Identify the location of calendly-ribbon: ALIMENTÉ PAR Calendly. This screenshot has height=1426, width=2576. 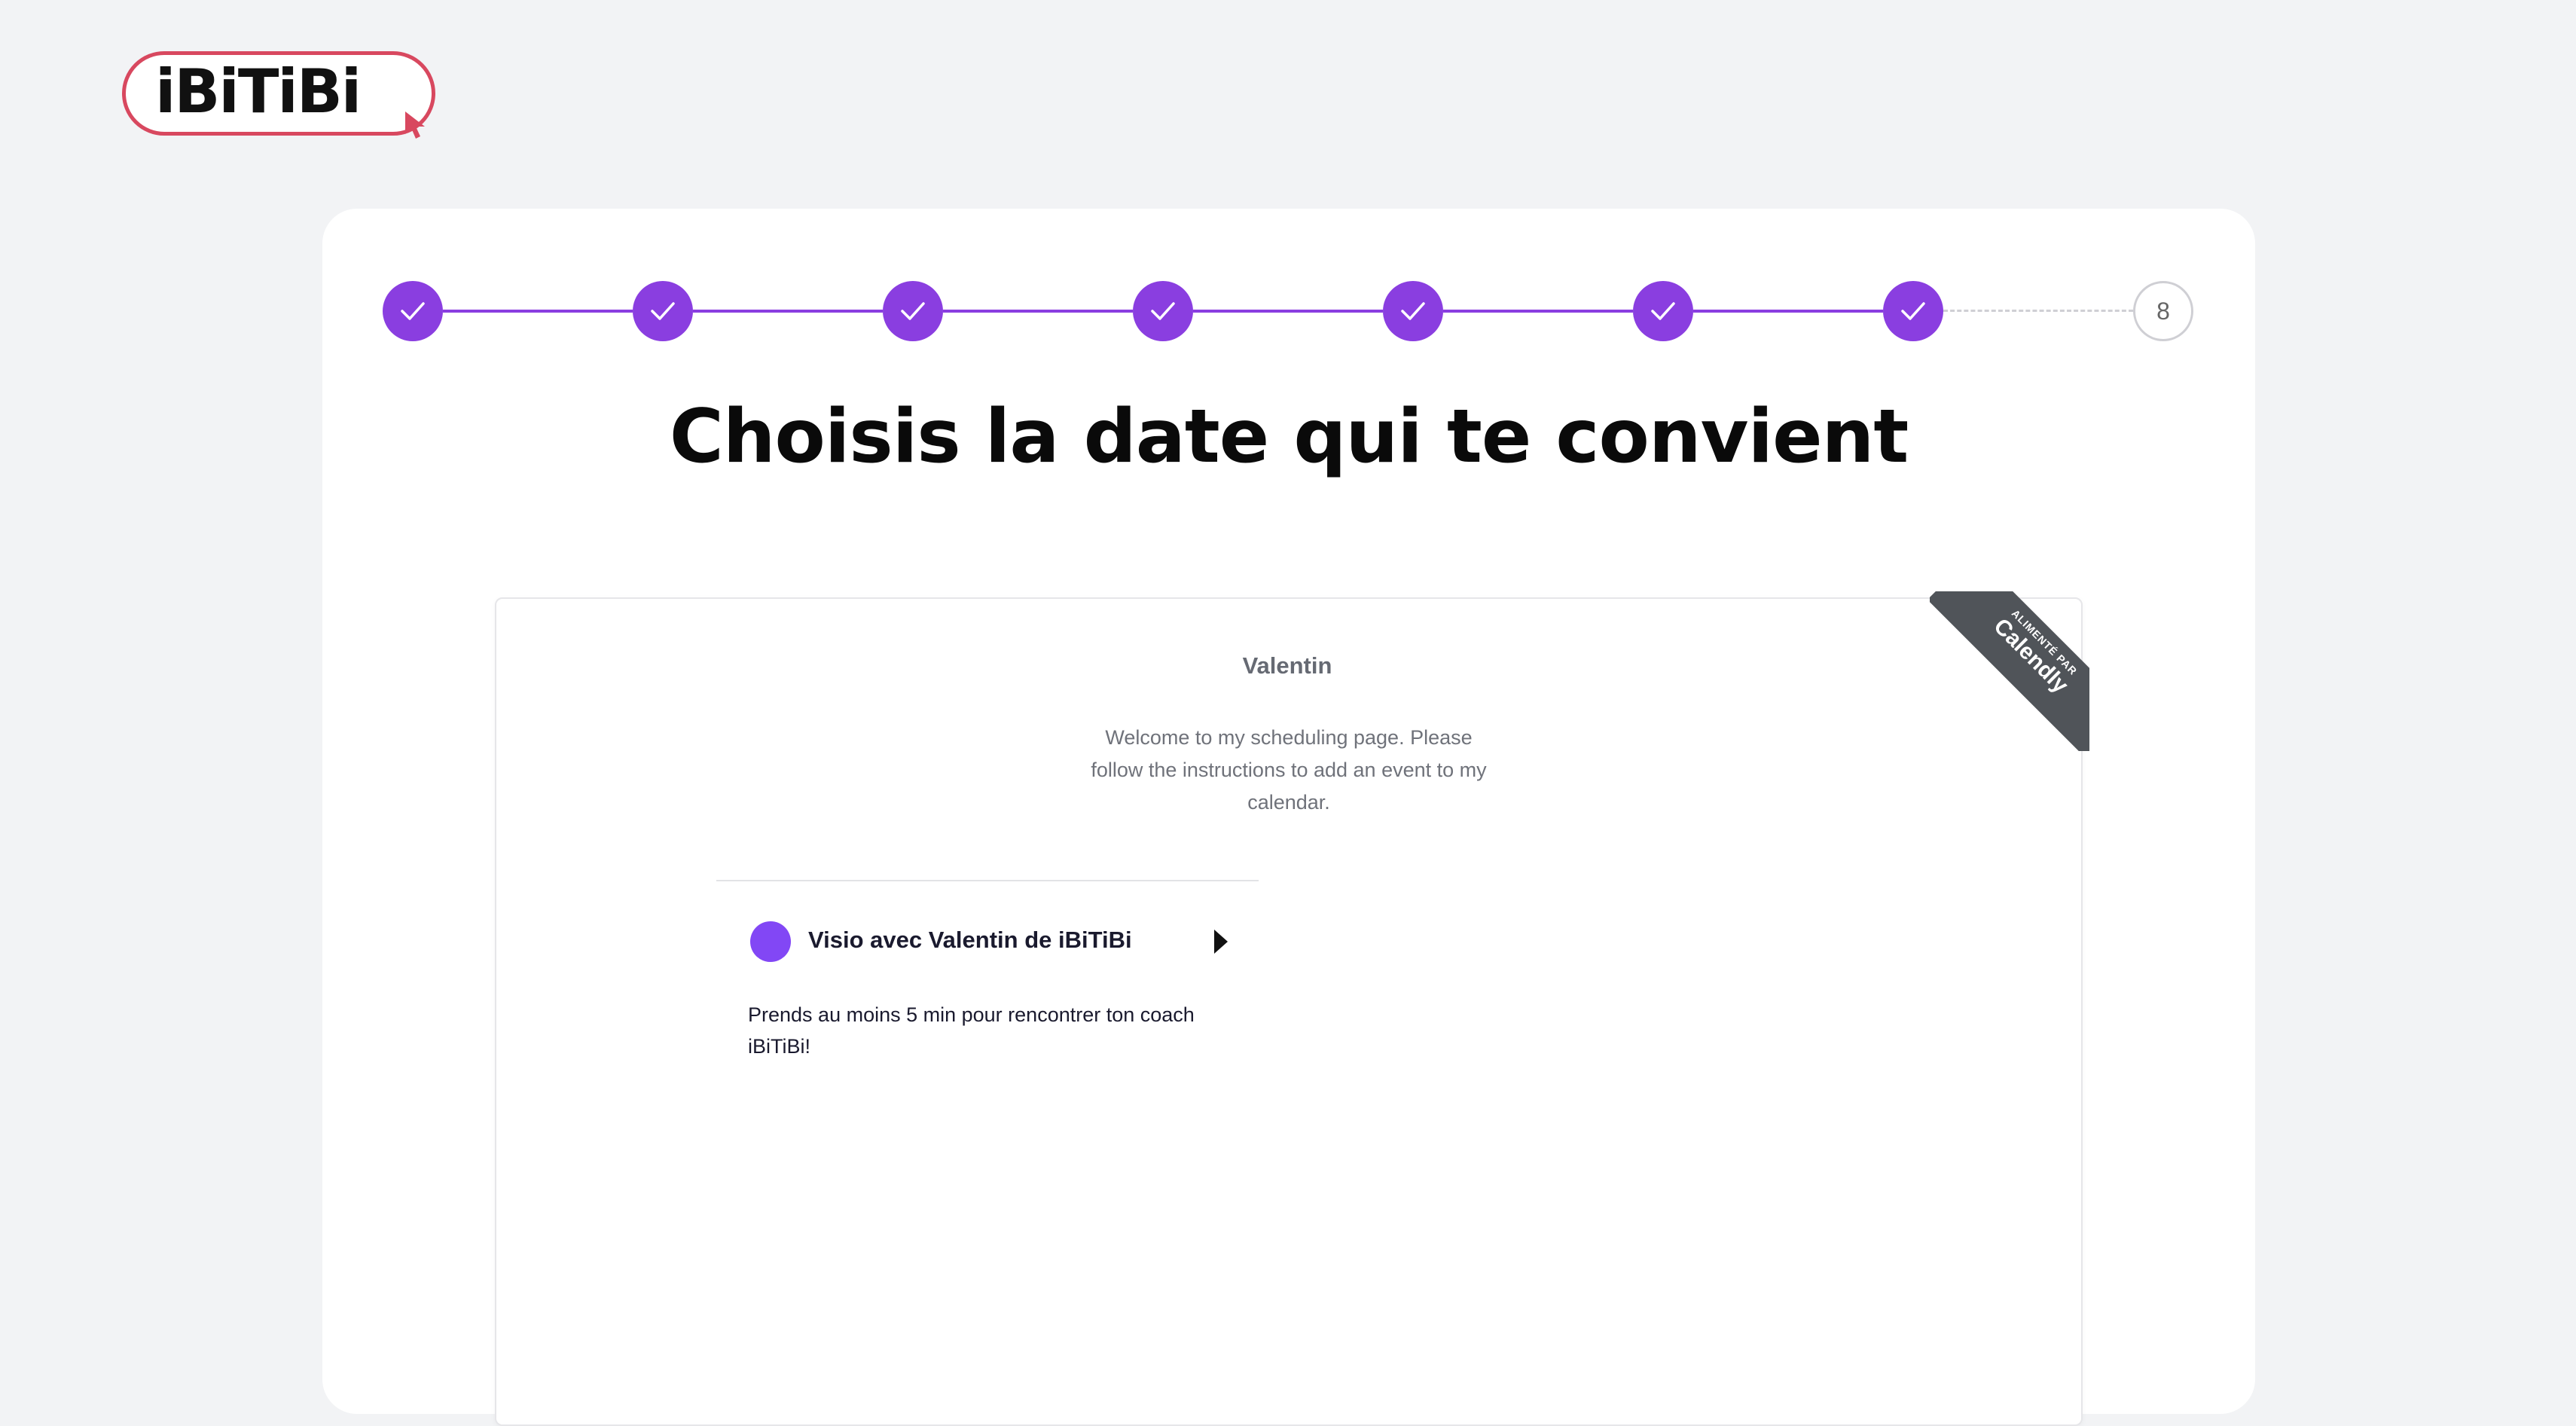
(2010, 671).